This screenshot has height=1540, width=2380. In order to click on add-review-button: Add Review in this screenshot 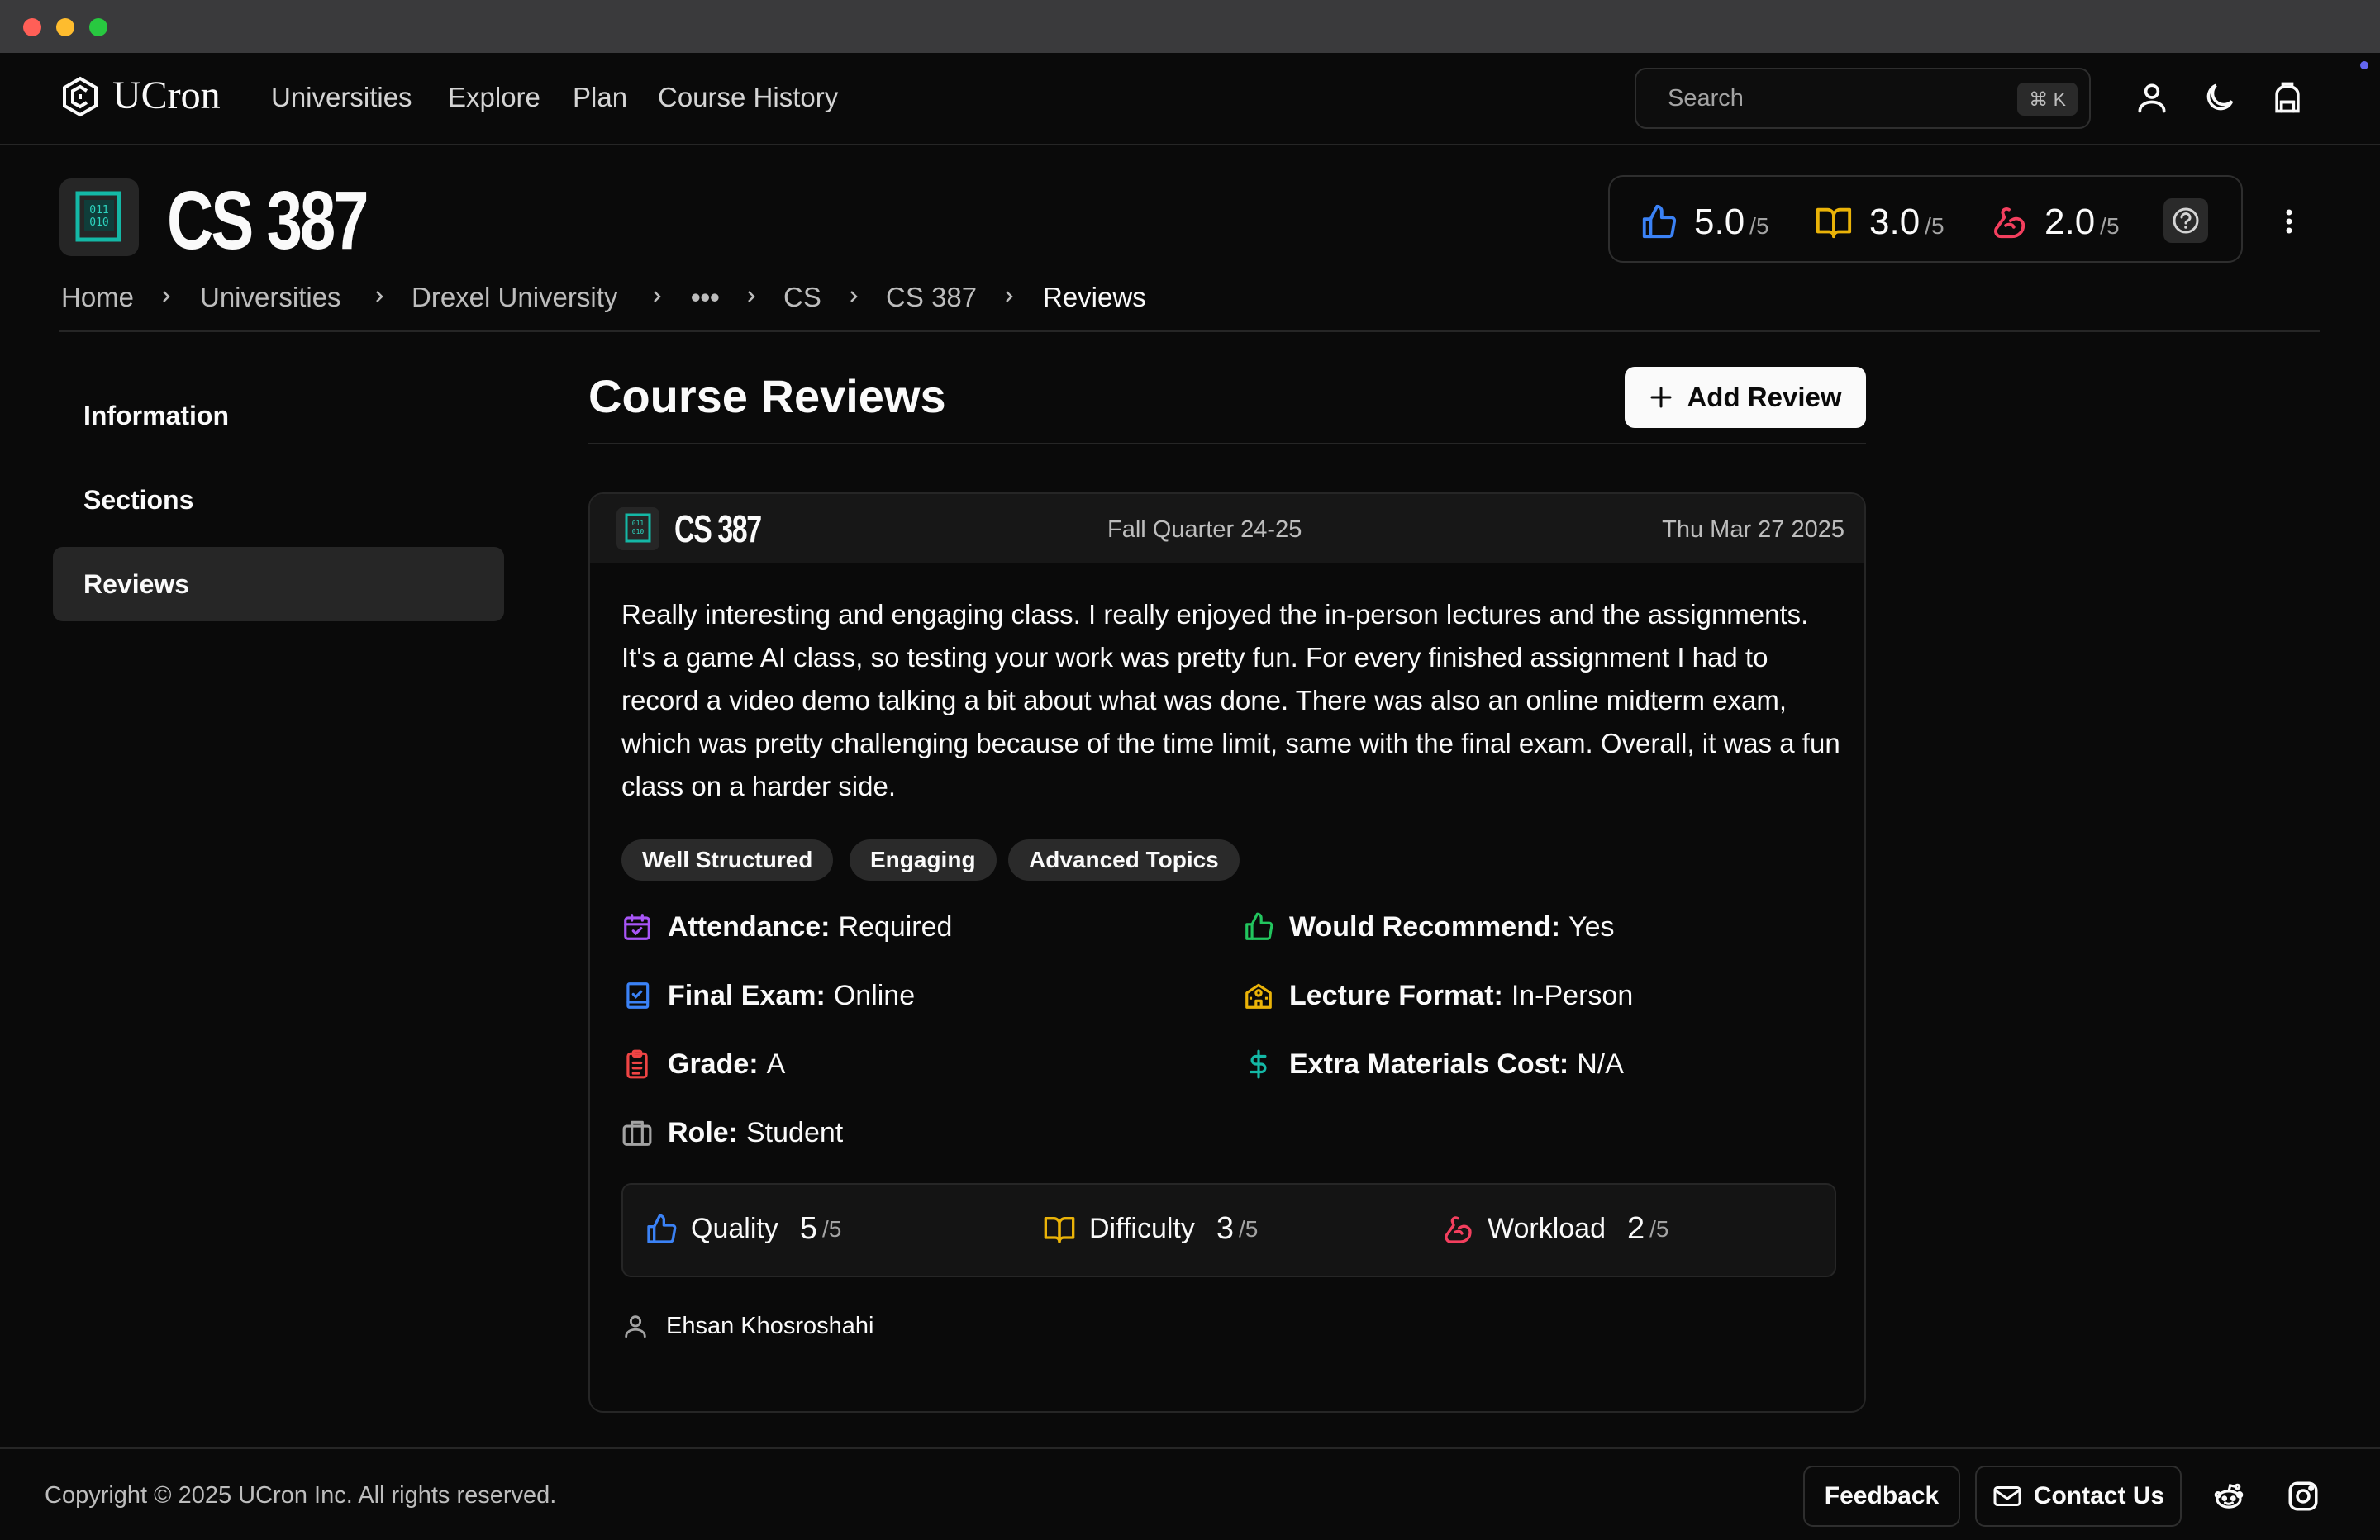, I will do `click(1745, 398)`.